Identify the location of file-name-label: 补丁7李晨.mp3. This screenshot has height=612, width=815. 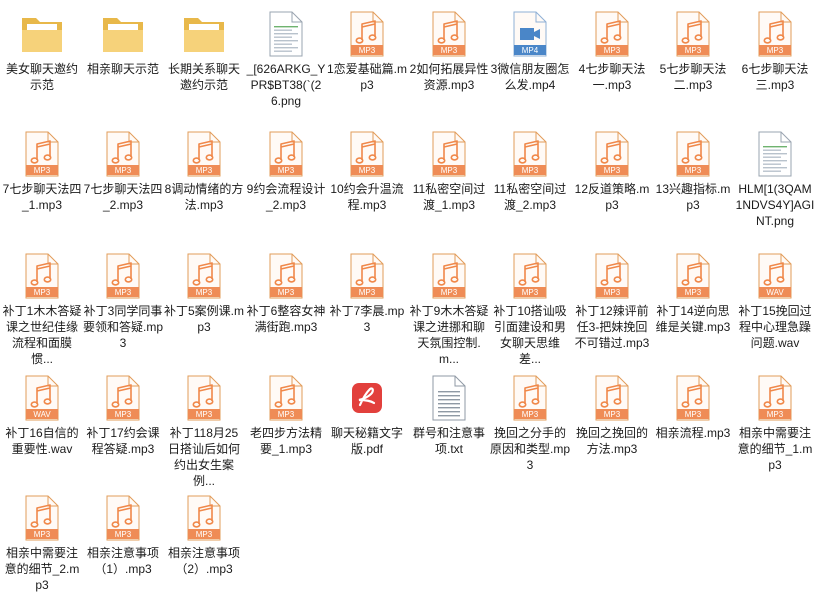
(367, 319).